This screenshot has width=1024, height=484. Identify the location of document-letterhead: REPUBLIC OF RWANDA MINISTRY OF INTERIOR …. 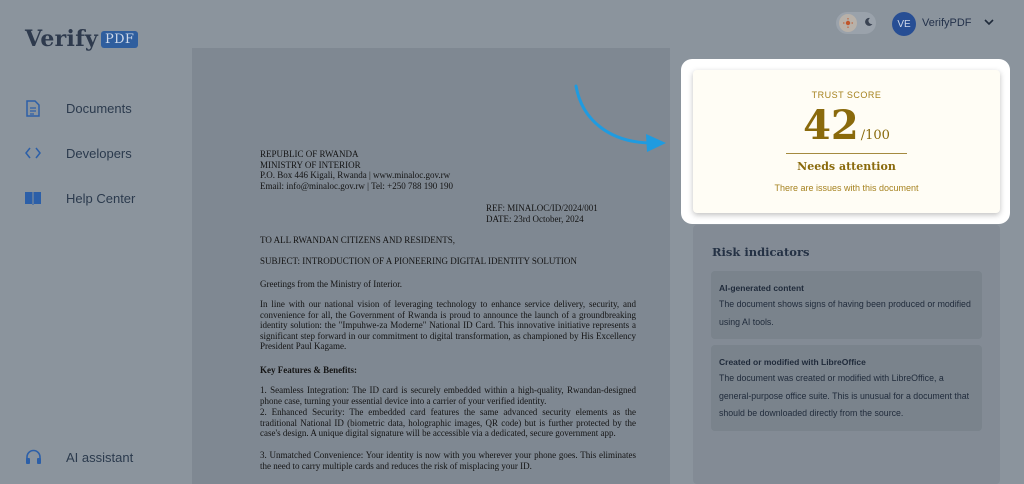
(356, 170).